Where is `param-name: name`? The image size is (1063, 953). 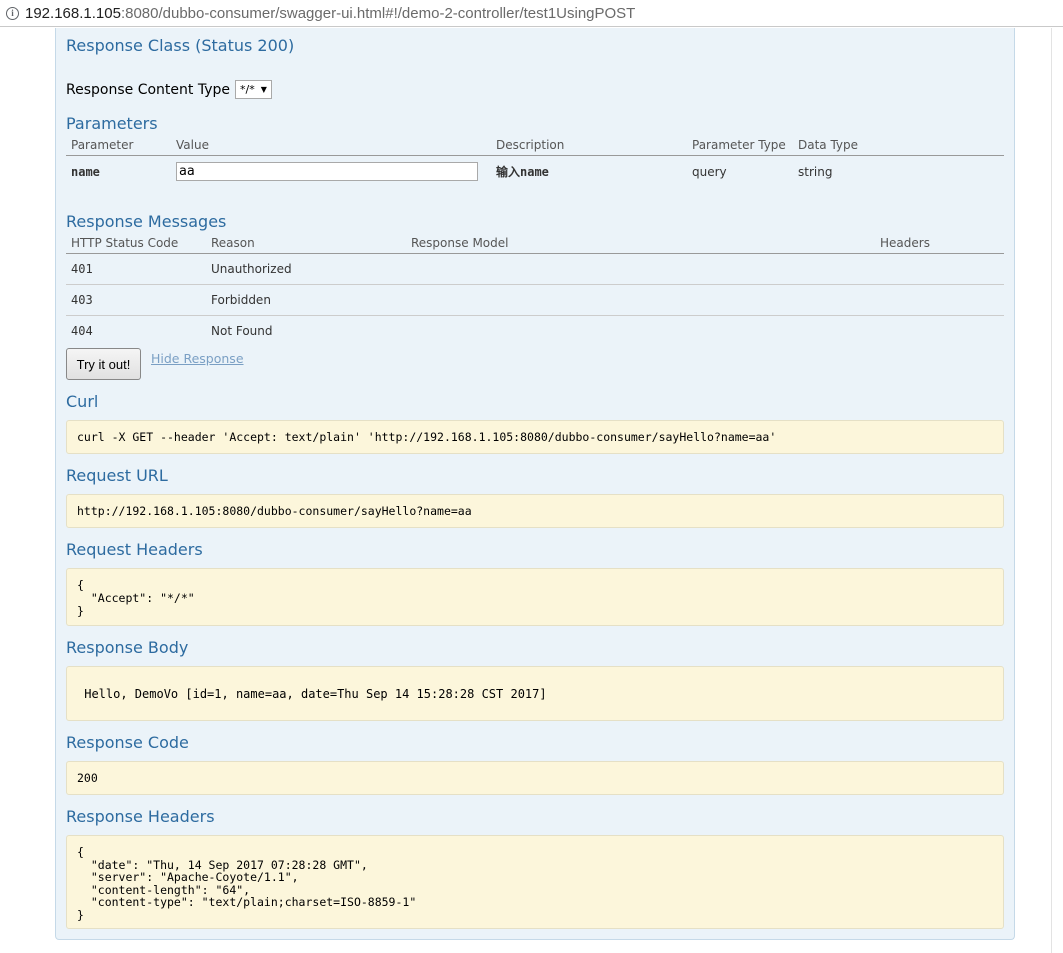 param-name: name is located at coordinates (85, 171).